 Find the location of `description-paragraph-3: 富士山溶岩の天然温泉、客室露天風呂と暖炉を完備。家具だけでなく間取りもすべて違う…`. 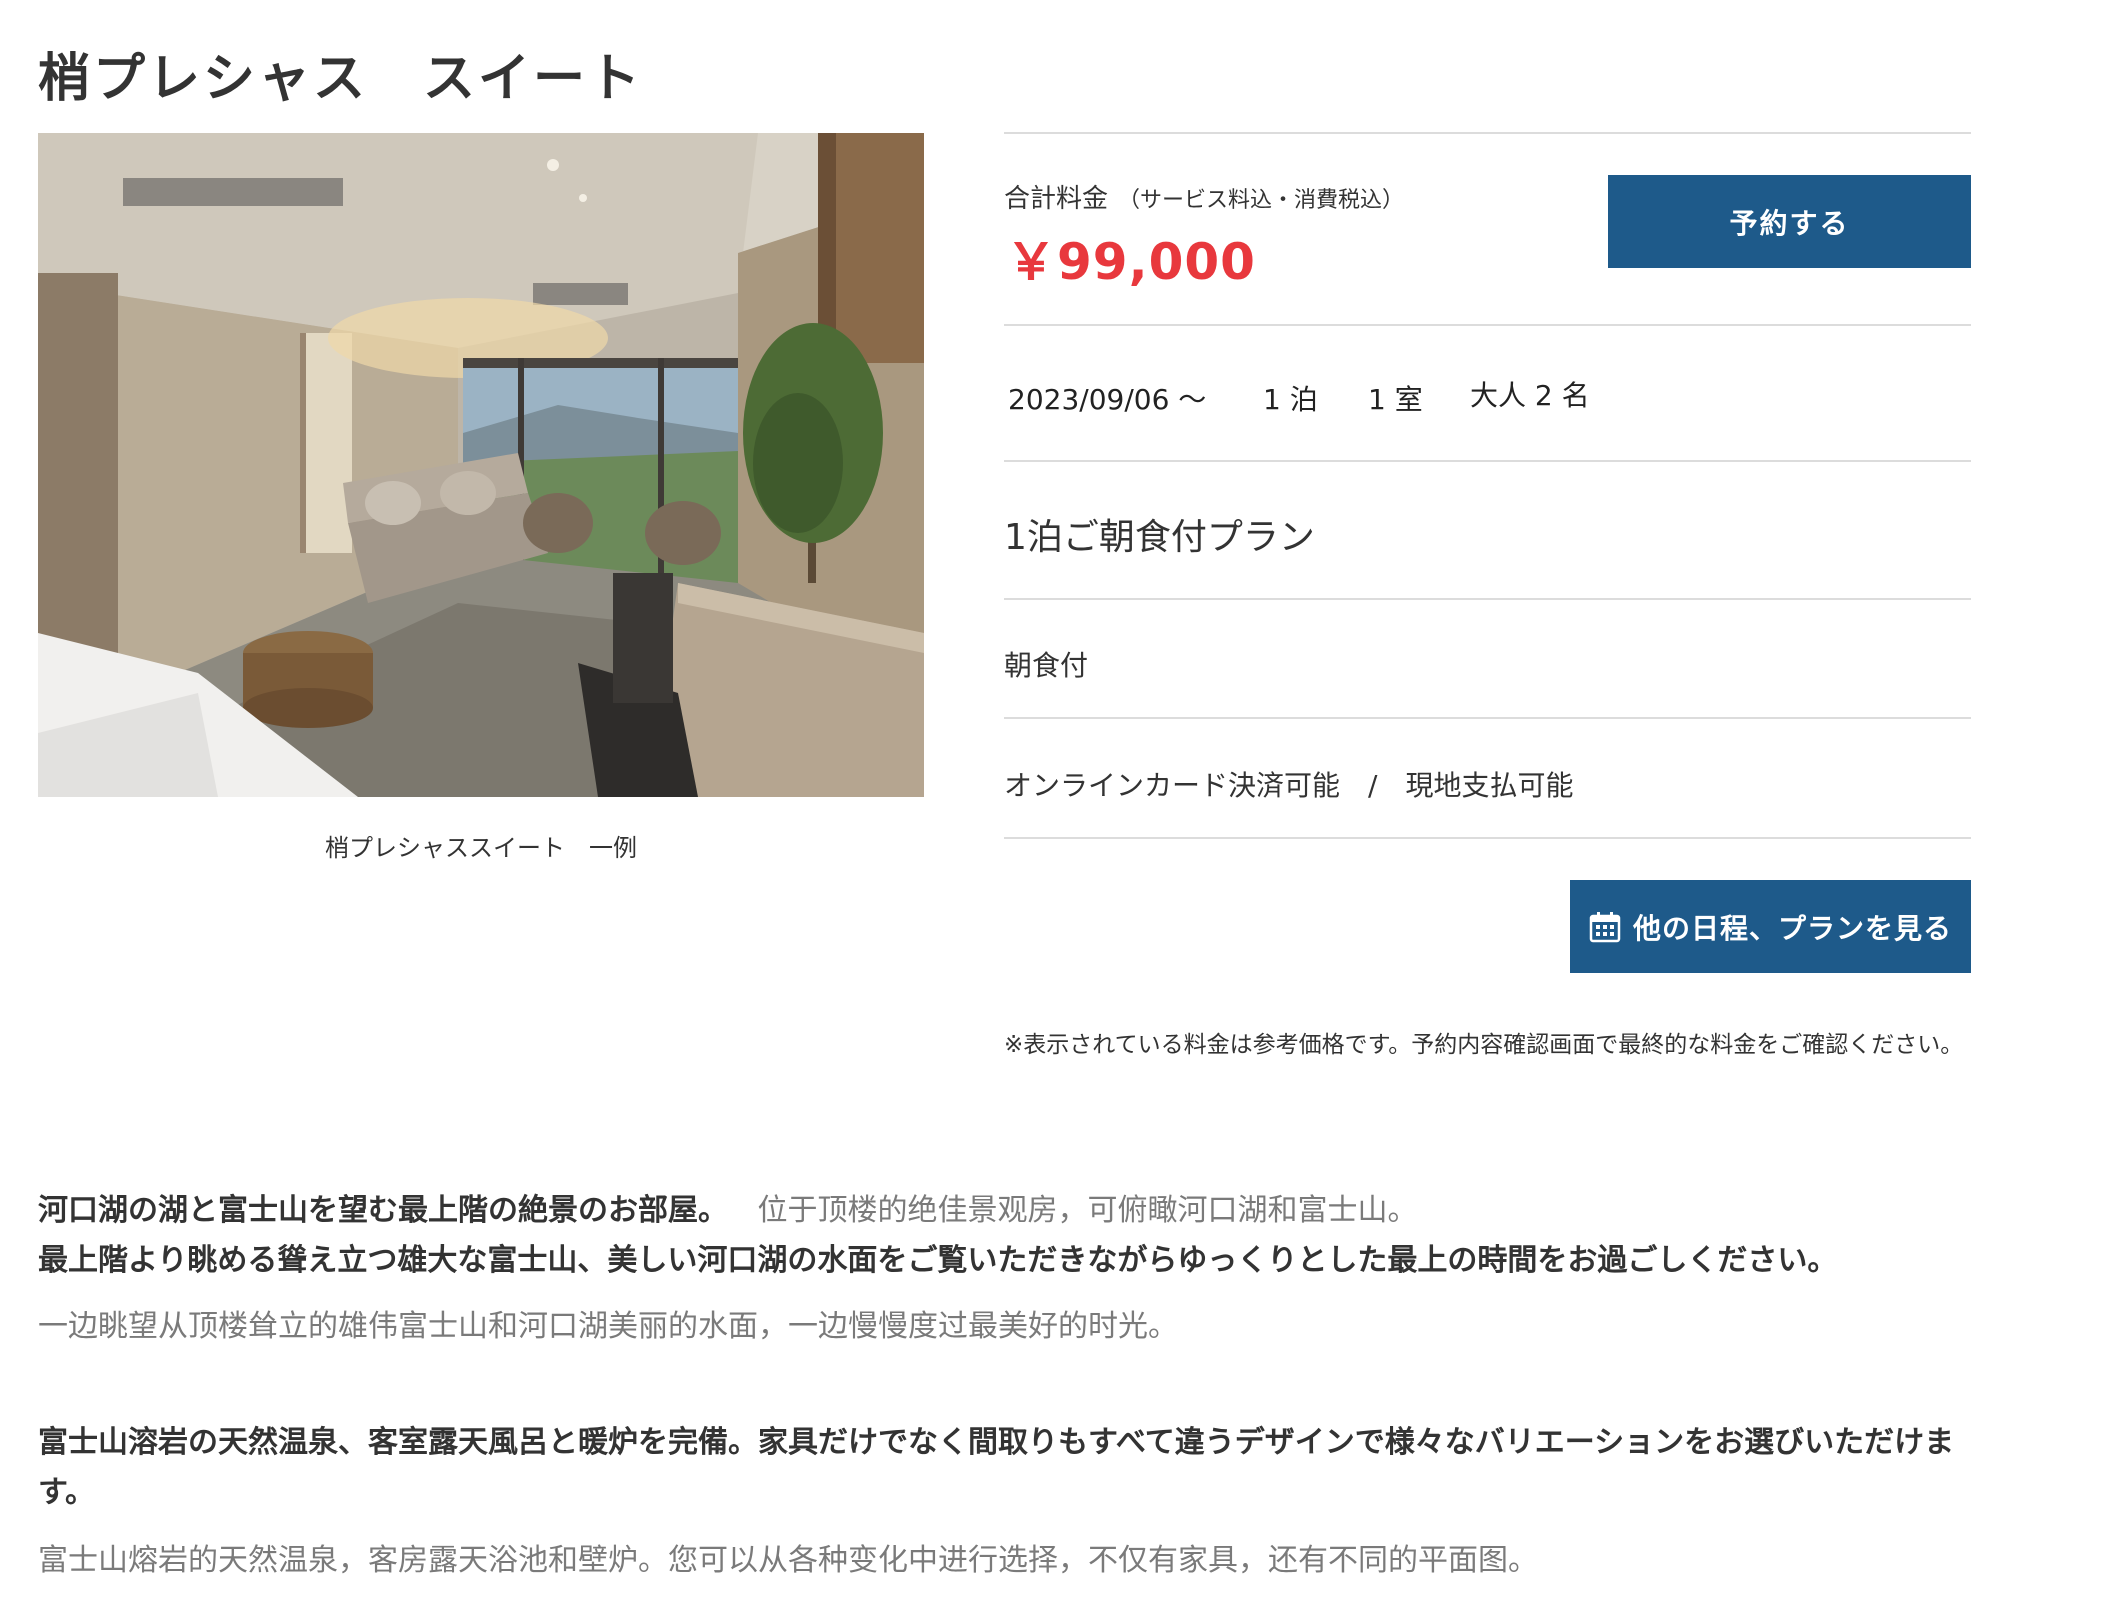

description-paragraph-3: 富士山溶岩の天然温泉、客室露天風呂と暖炉を完備。家具だけでなく間取りもすべて違う… is located at coordinates (1018, 1468).